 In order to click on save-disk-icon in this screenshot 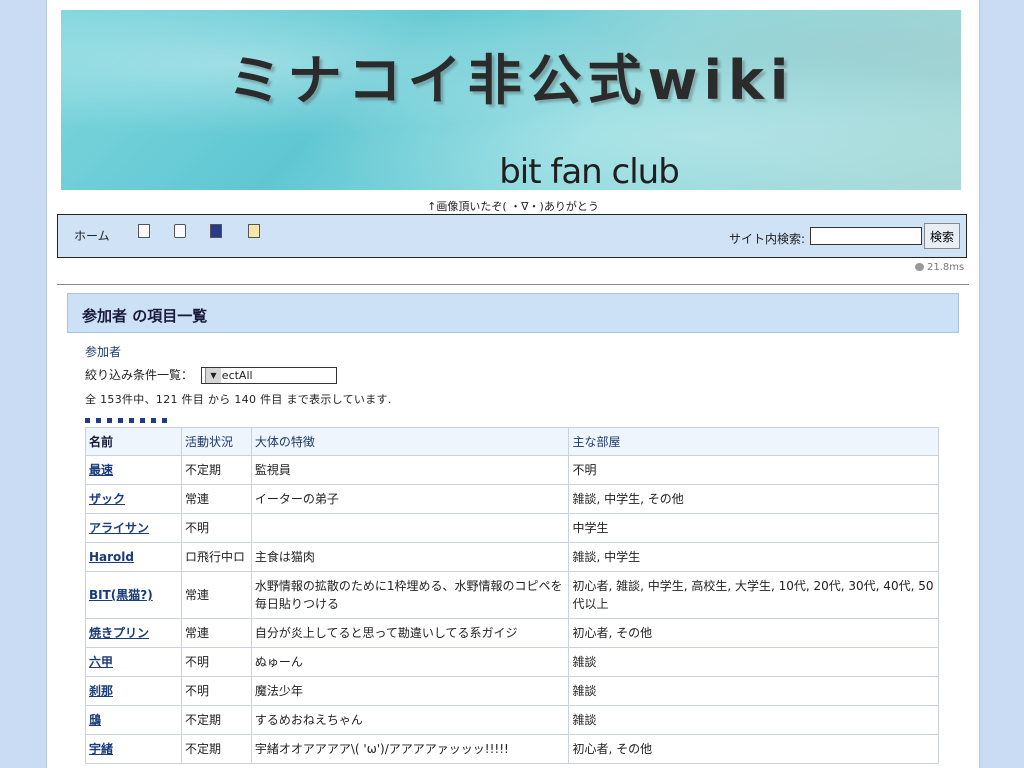, I will do `click(216, 231)`.